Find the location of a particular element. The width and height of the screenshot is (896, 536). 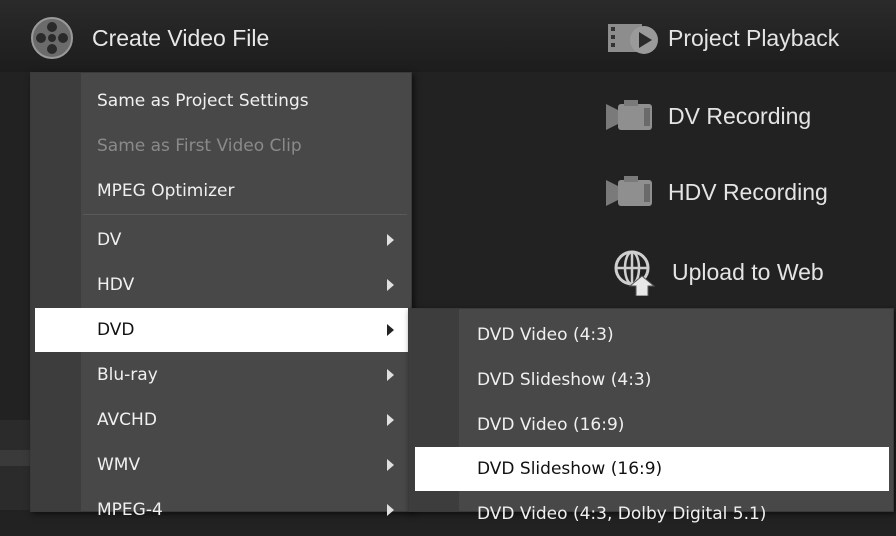

playback-icon is located at coordinates (633, 39).